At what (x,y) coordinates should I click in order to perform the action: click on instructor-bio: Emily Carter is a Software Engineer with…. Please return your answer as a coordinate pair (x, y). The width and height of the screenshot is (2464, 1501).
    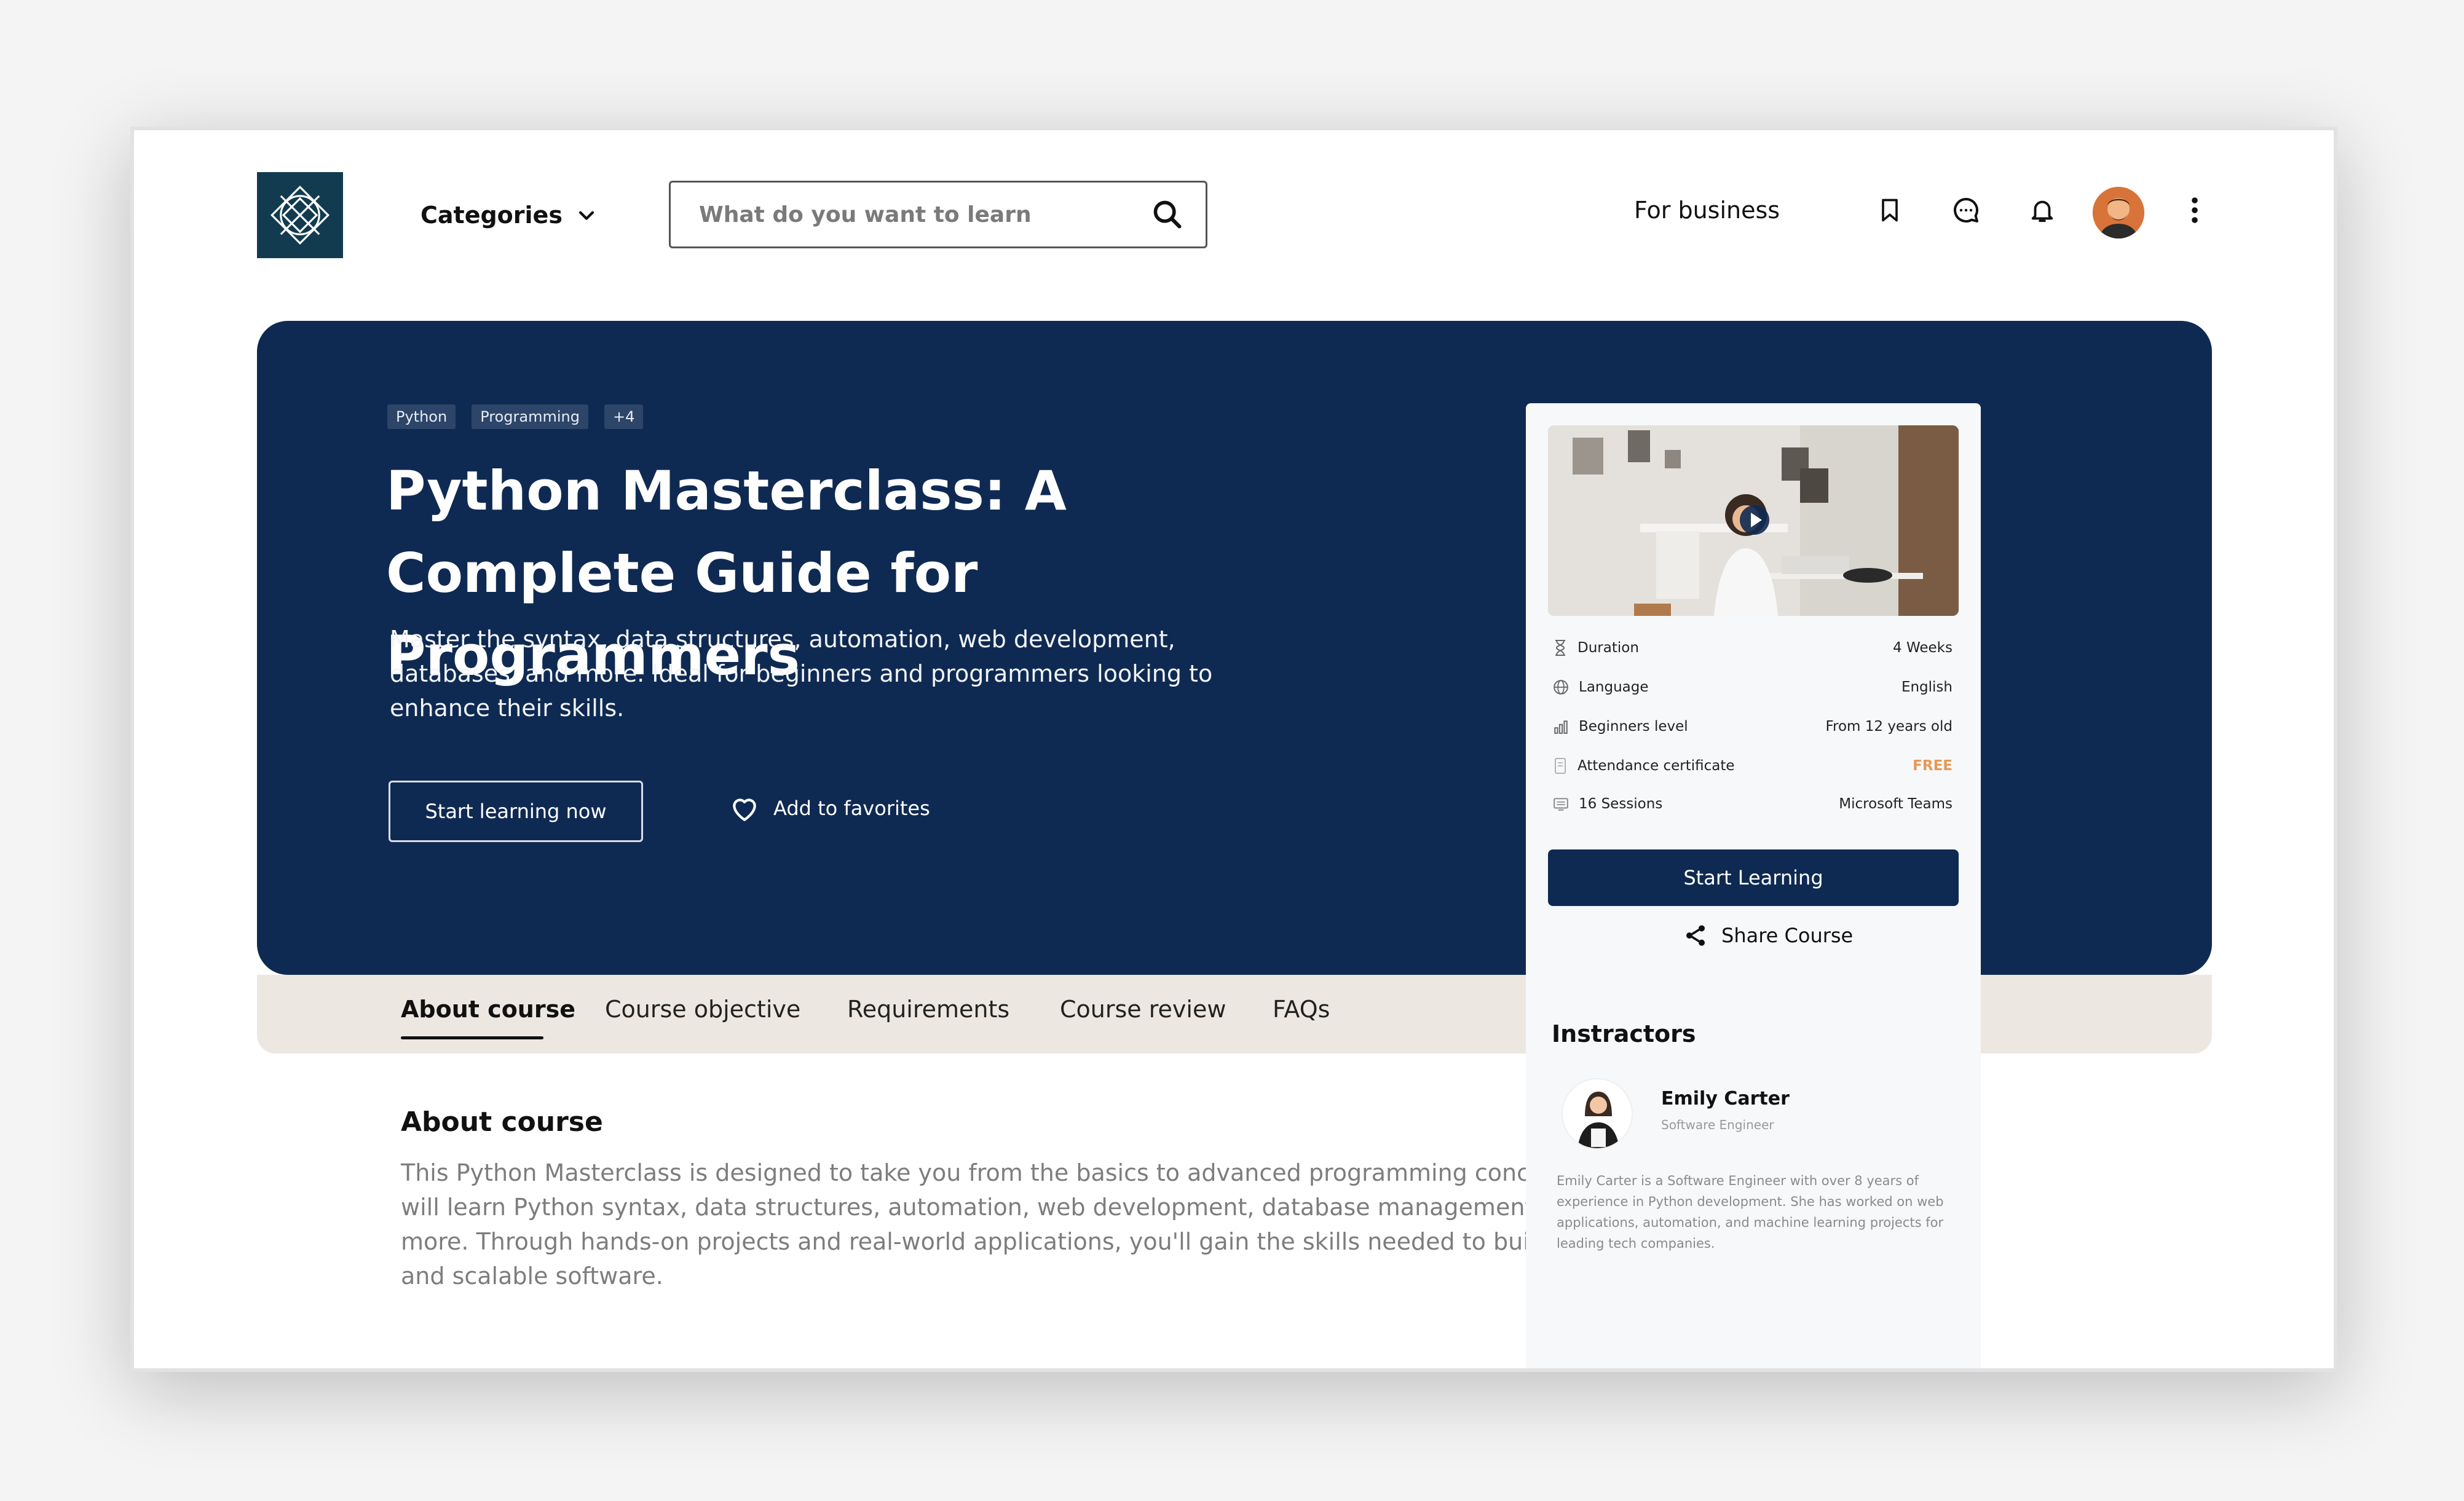
    Looking at the image, I should click on (1751, 1212).